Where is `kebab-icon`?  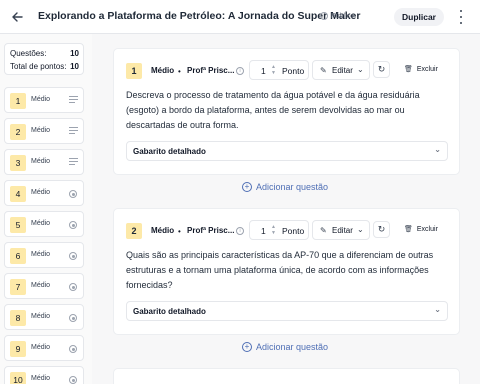
kebab-icon is located at coordinates (461, 17).